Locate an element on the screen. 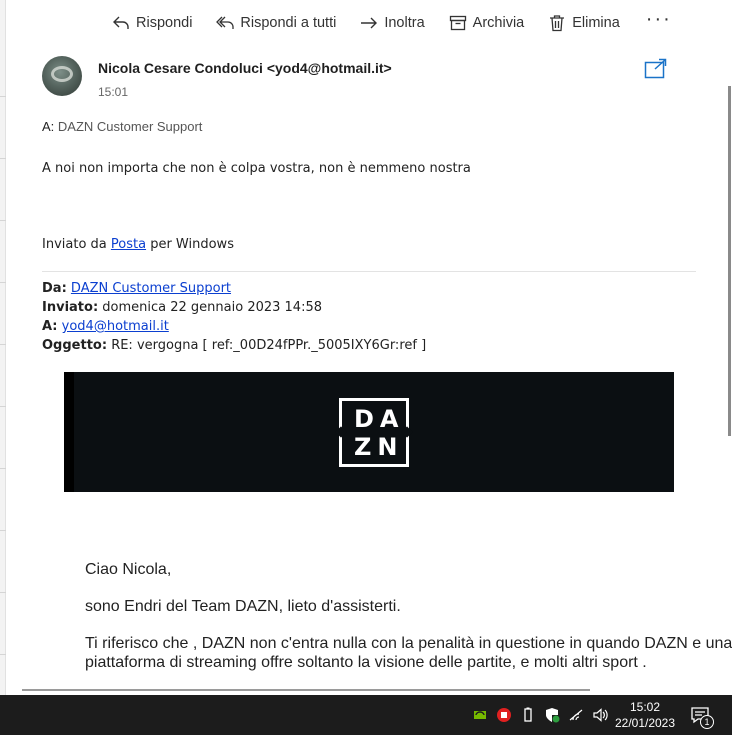 The height and width of the screenshot is (735, 732). horizontal-scrollbar is located at coordinates (306, 690).